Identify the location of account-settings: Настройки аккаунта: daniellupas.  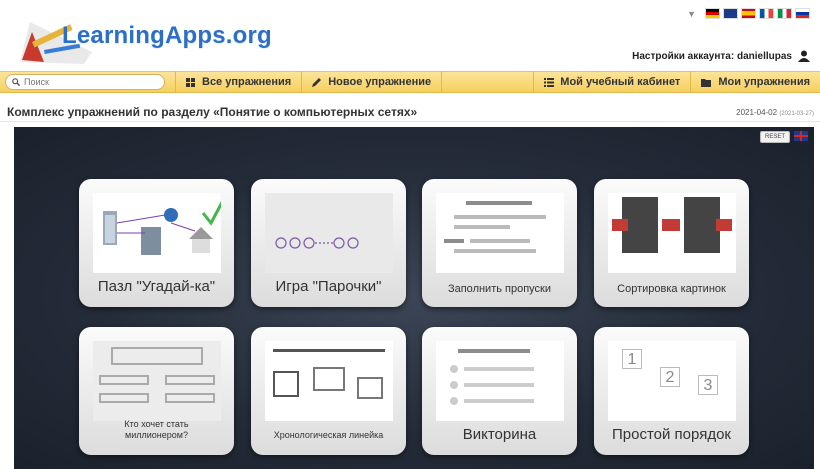
(721, 56).